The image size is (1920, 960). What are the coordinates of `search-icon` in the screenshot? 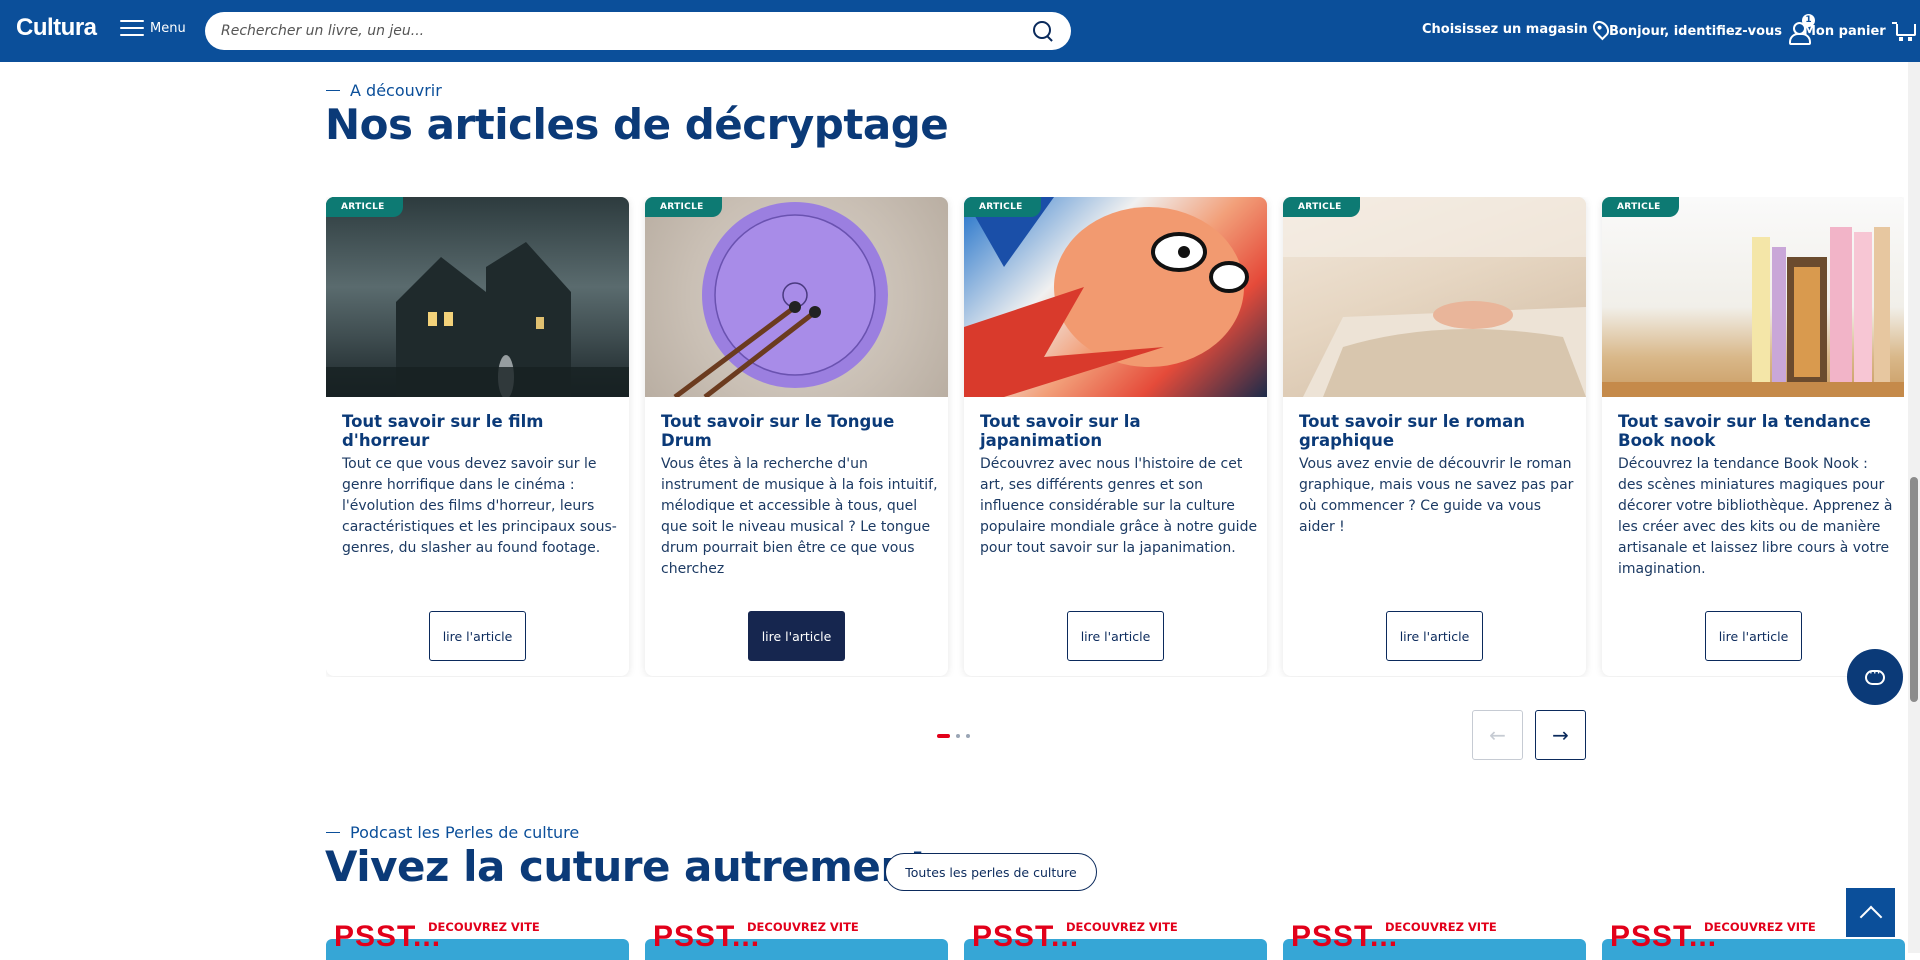 It's located at (1043, 31).